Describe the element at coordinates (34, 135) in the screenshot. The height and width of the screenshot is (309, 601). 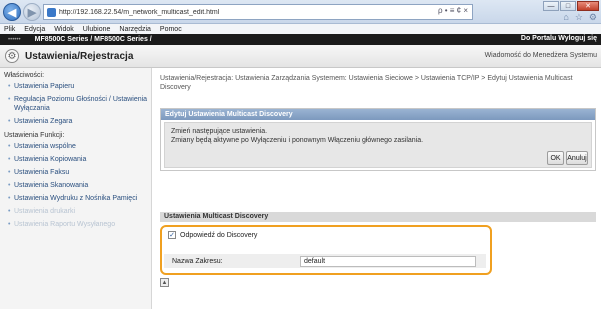
I see `sidebar-section-title: Ustawienia Funkcji:` at that location.